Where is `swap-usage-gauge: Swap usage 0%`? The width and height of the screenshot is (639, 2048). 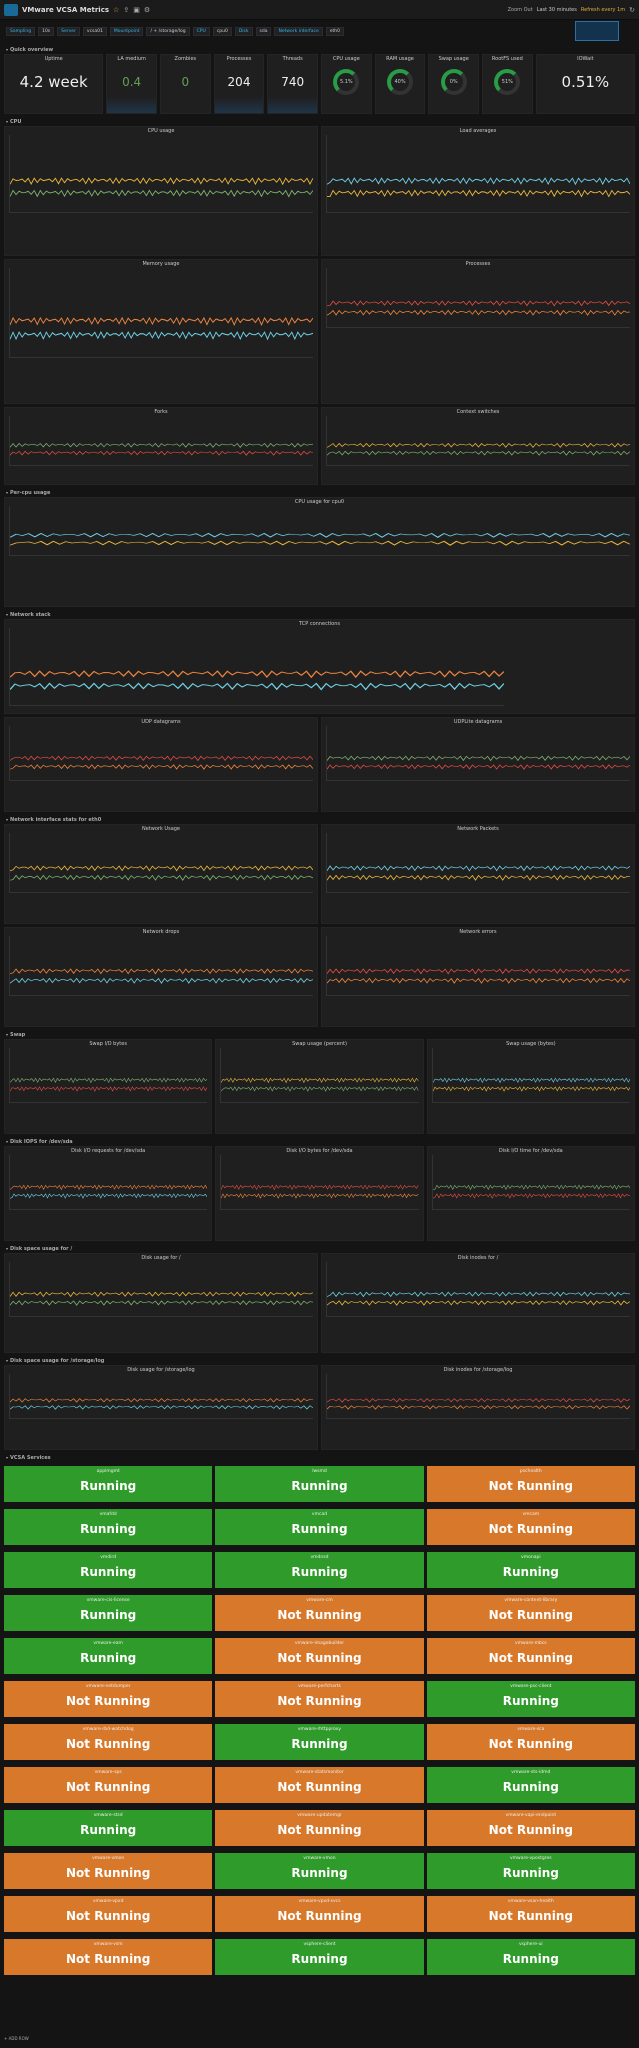 swap-usage-gauge: Swap usage 0% is located at coordinates (454, 84).